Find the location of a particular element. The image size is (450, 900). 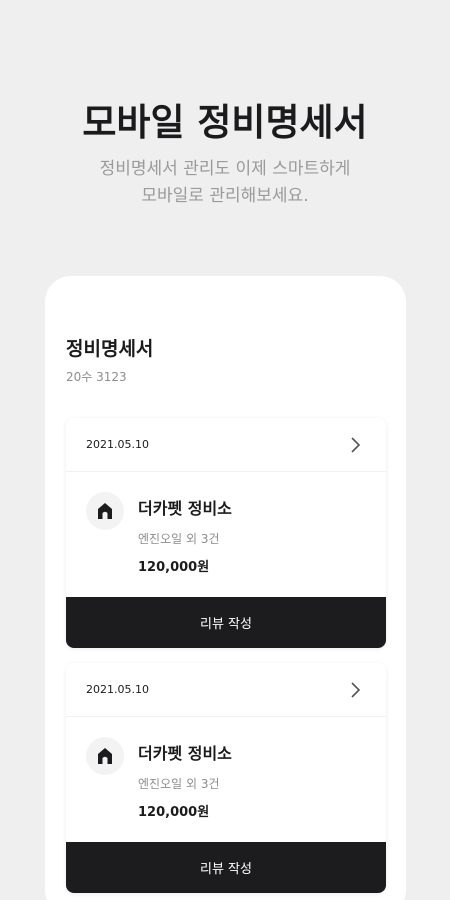

statement-title: 정비명세서 is located at coordinates (110, 349).